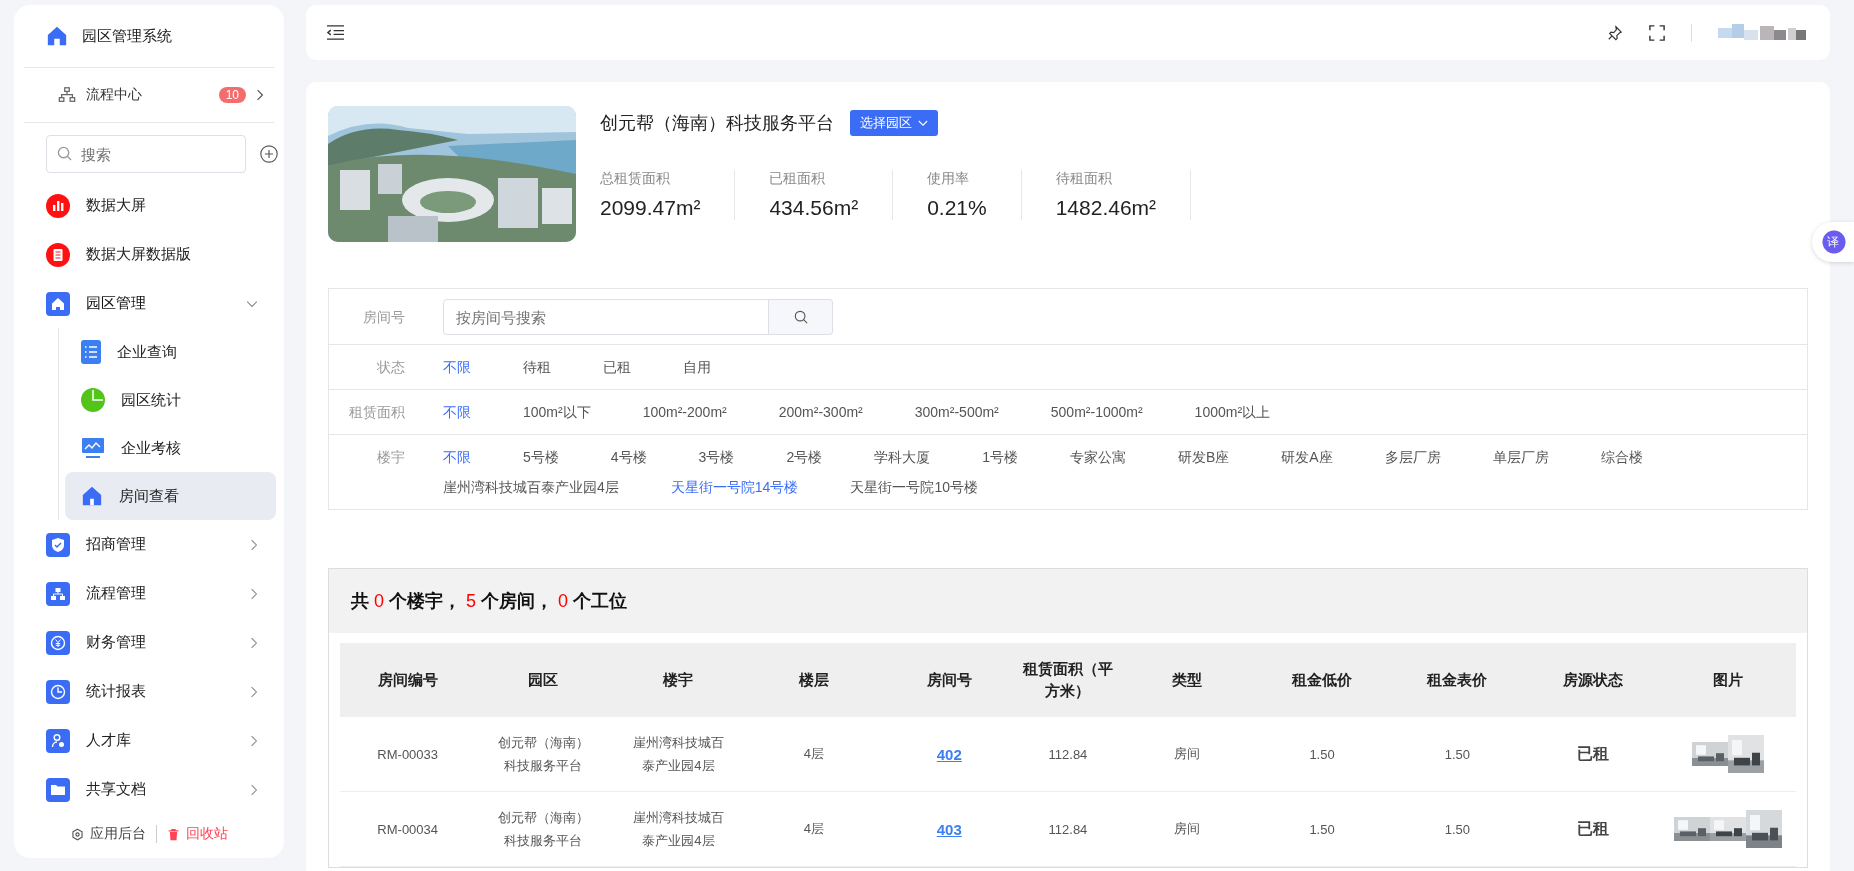 The width and height of the screenshot is (1854, 871). What do you see at coordinates (902, 457) in the screenshot?
I see `filter-option: 学科大厦` at bounding box center [902, 457].